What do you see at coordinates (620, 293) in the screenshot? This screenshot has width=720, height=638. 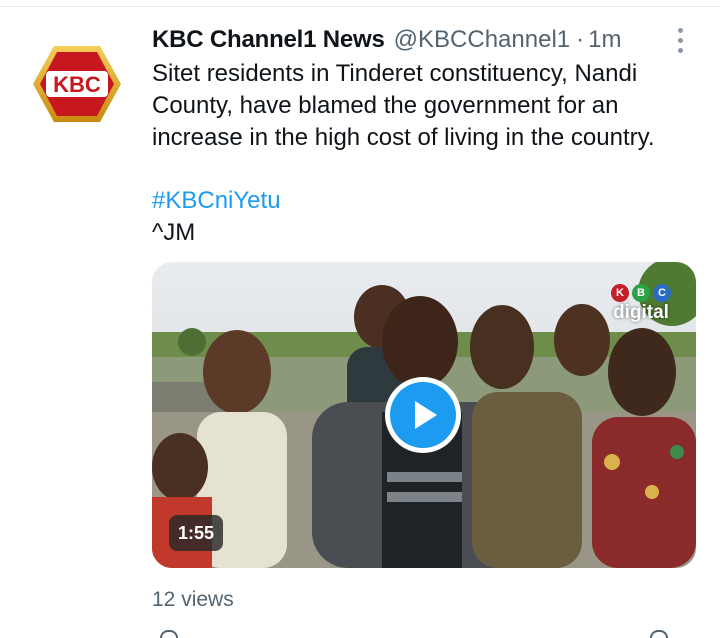 I see `watermark-letter-k: K` at bounding box center [620, 293].